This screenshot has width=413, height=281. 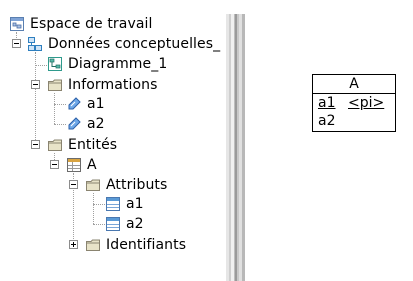 I want to click on tree-item-attributs: Attributs, so click(x=126, y=185).